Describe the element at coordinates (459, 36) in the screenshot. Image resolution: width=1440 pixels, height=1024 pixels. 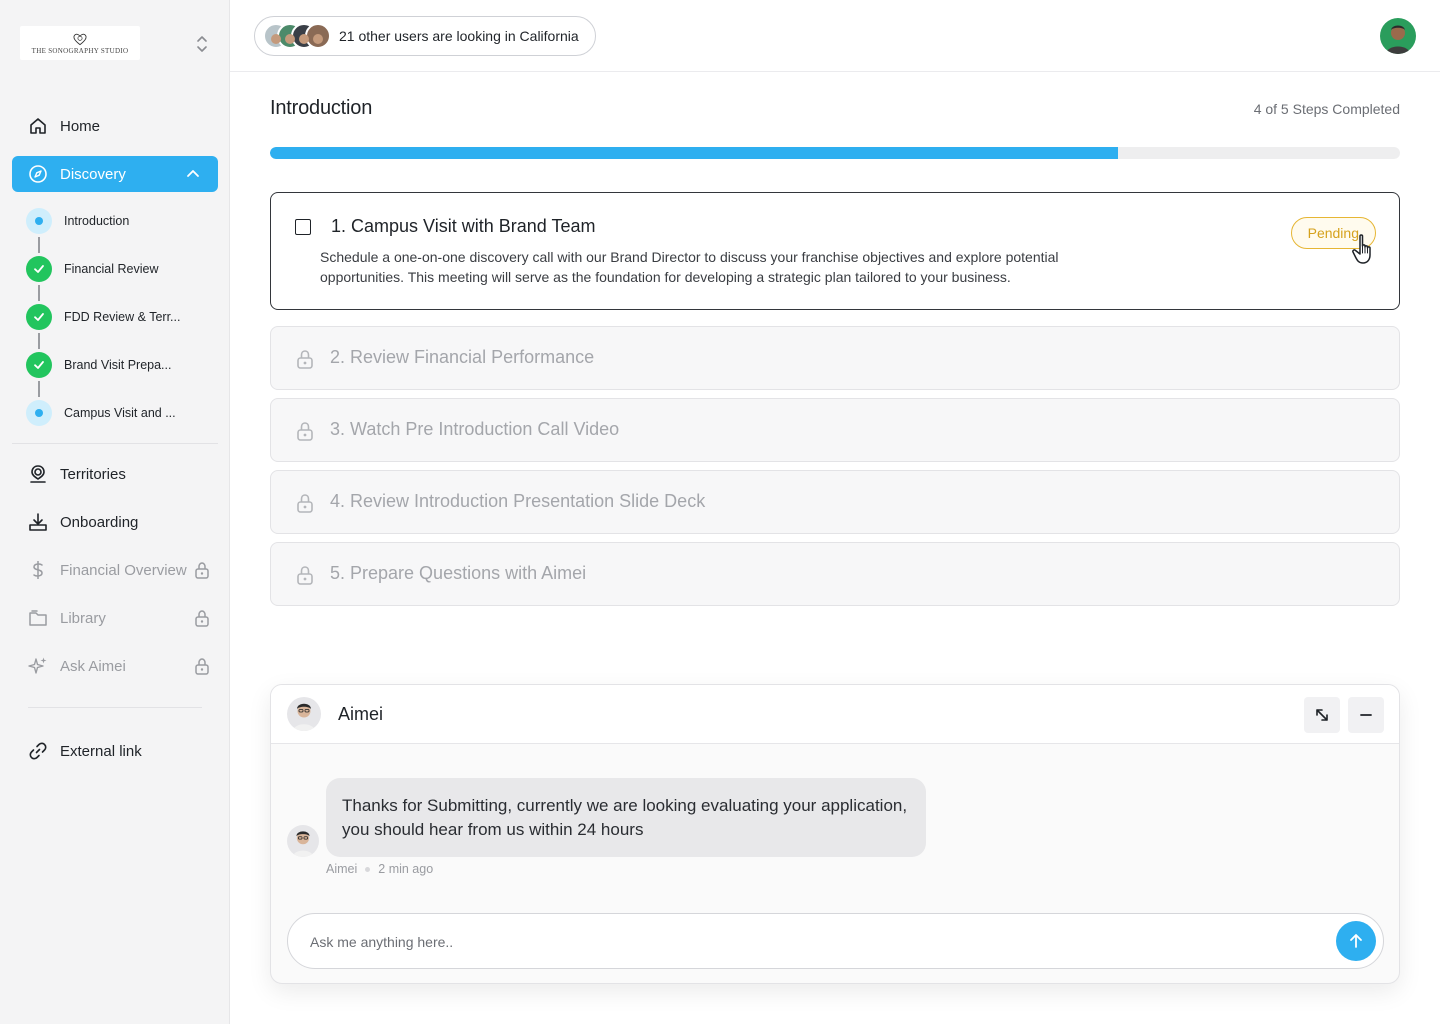
I see `viewers-text: 21 other users are looking in California` at that location.